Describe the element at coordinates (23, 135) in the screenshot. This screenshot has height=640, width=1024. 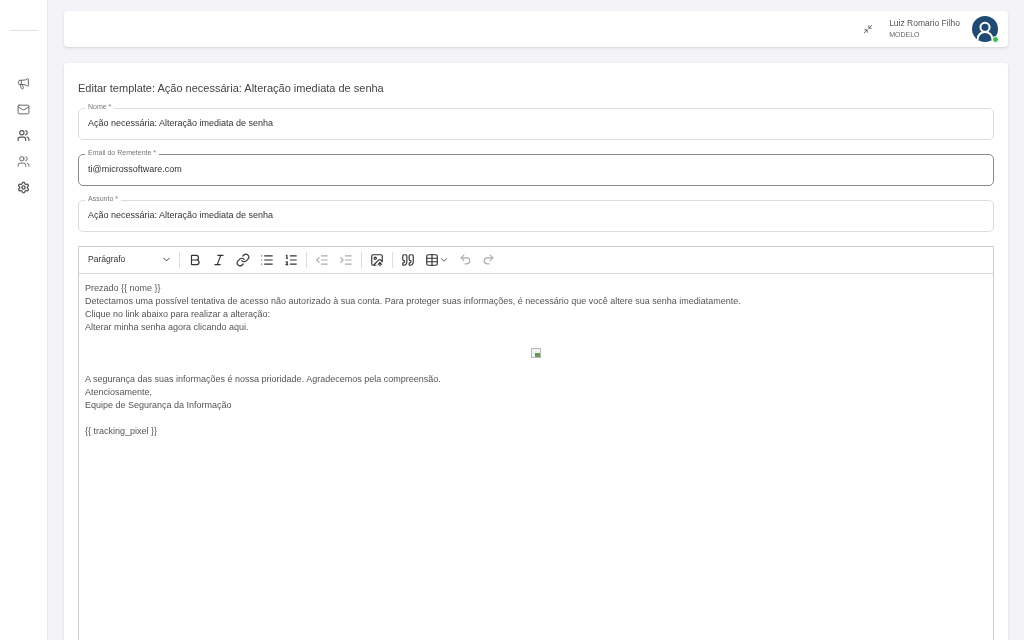
I see `group-icon` at that location.